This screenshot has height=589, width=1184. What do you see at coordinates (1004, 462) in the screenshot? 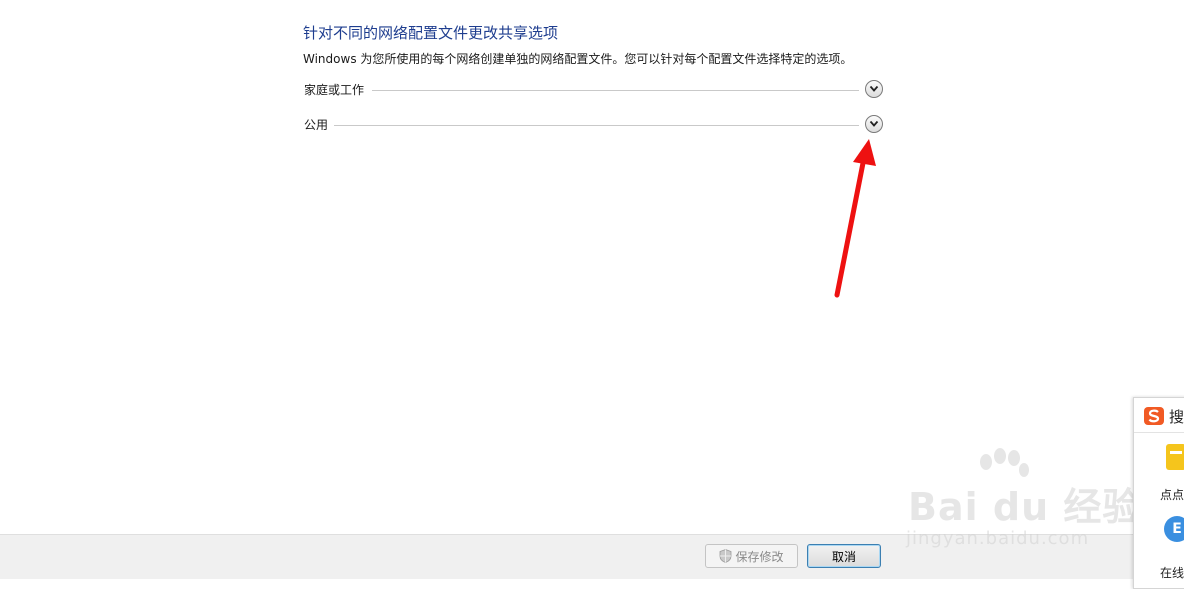
I see `paw-print-icon` at bounding box center [1004, 462].